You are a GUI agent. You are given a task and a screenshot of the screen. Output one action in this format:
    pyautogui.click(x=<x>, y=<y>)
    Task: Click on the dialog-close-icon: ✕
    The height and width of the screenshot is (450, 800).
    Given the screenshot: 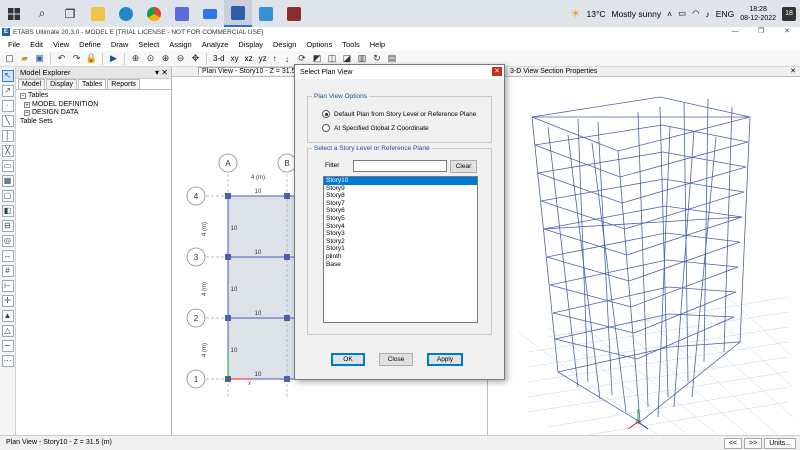 What is the action you would take?
    pyautogui.click(x=497, y=71)
    